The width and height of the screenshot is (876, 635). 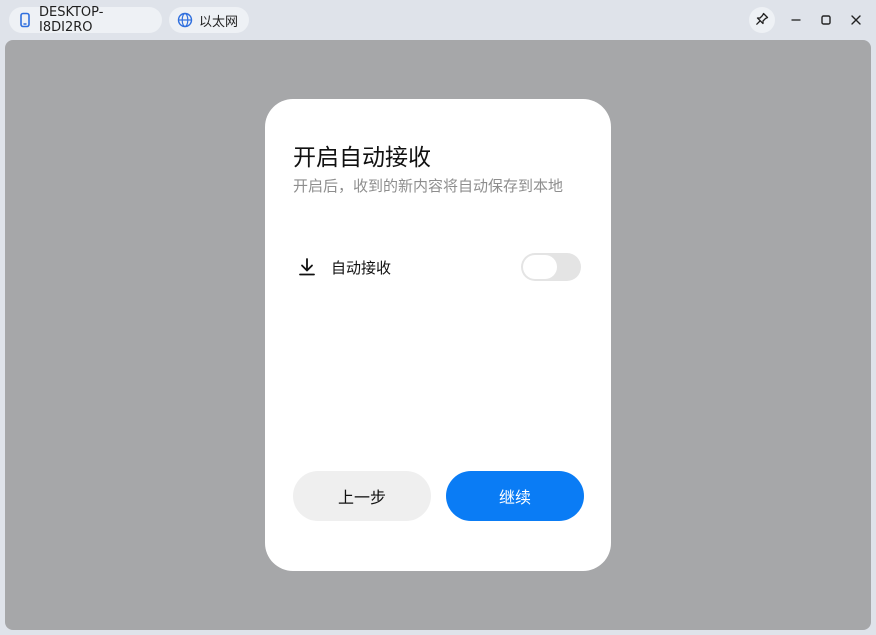 I want to click on minimize-button, so click(x=796, y=20).